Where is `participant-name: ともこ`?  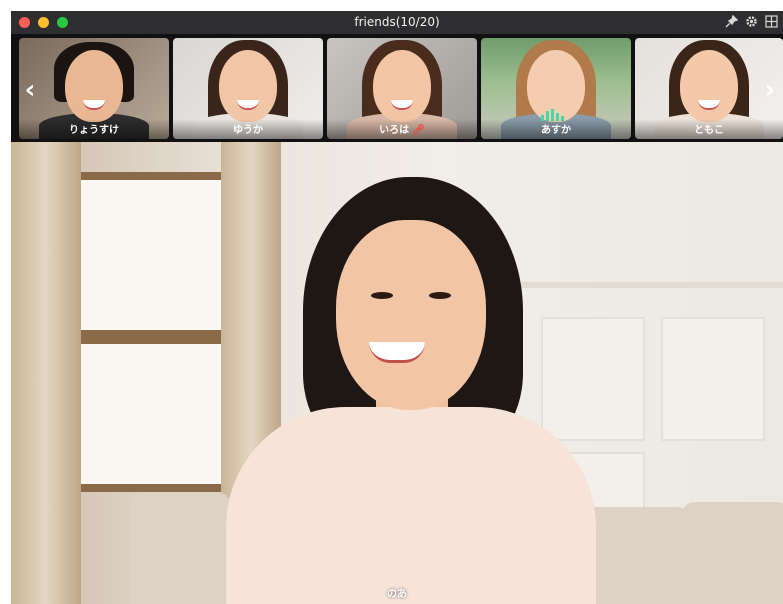 participant-name: ともこ is located at coordinates (709, 130).